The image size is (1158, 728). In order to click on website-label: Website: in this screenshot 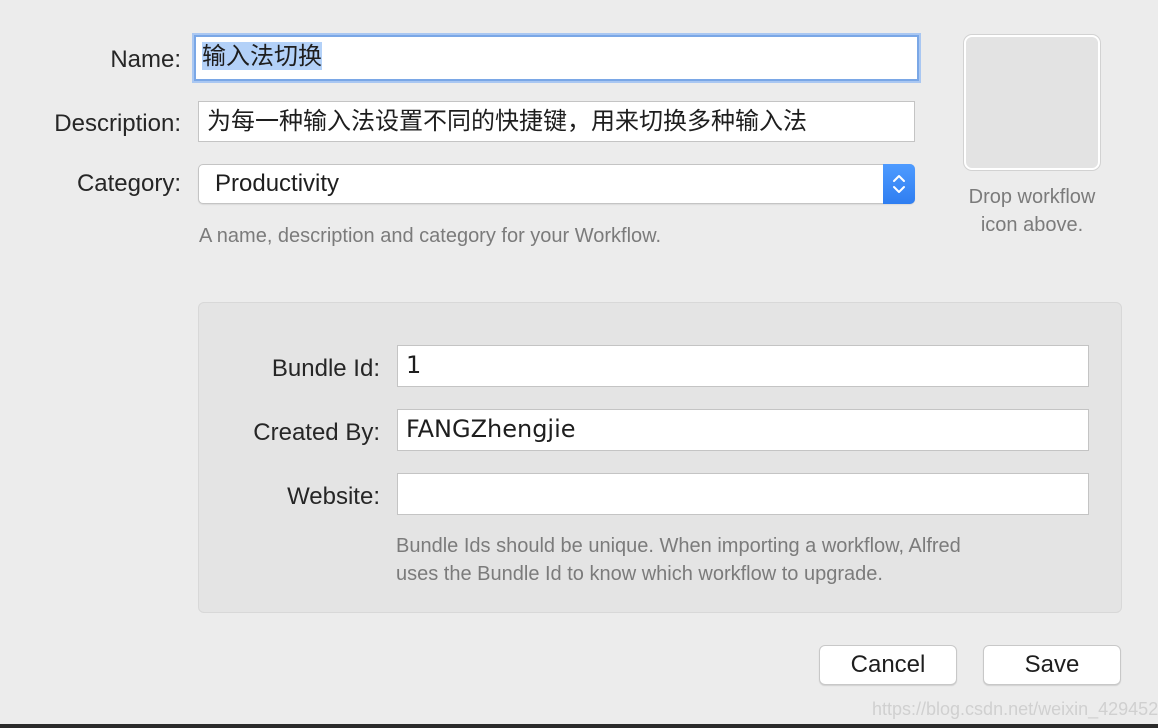, I will do `click(333, 496)`.